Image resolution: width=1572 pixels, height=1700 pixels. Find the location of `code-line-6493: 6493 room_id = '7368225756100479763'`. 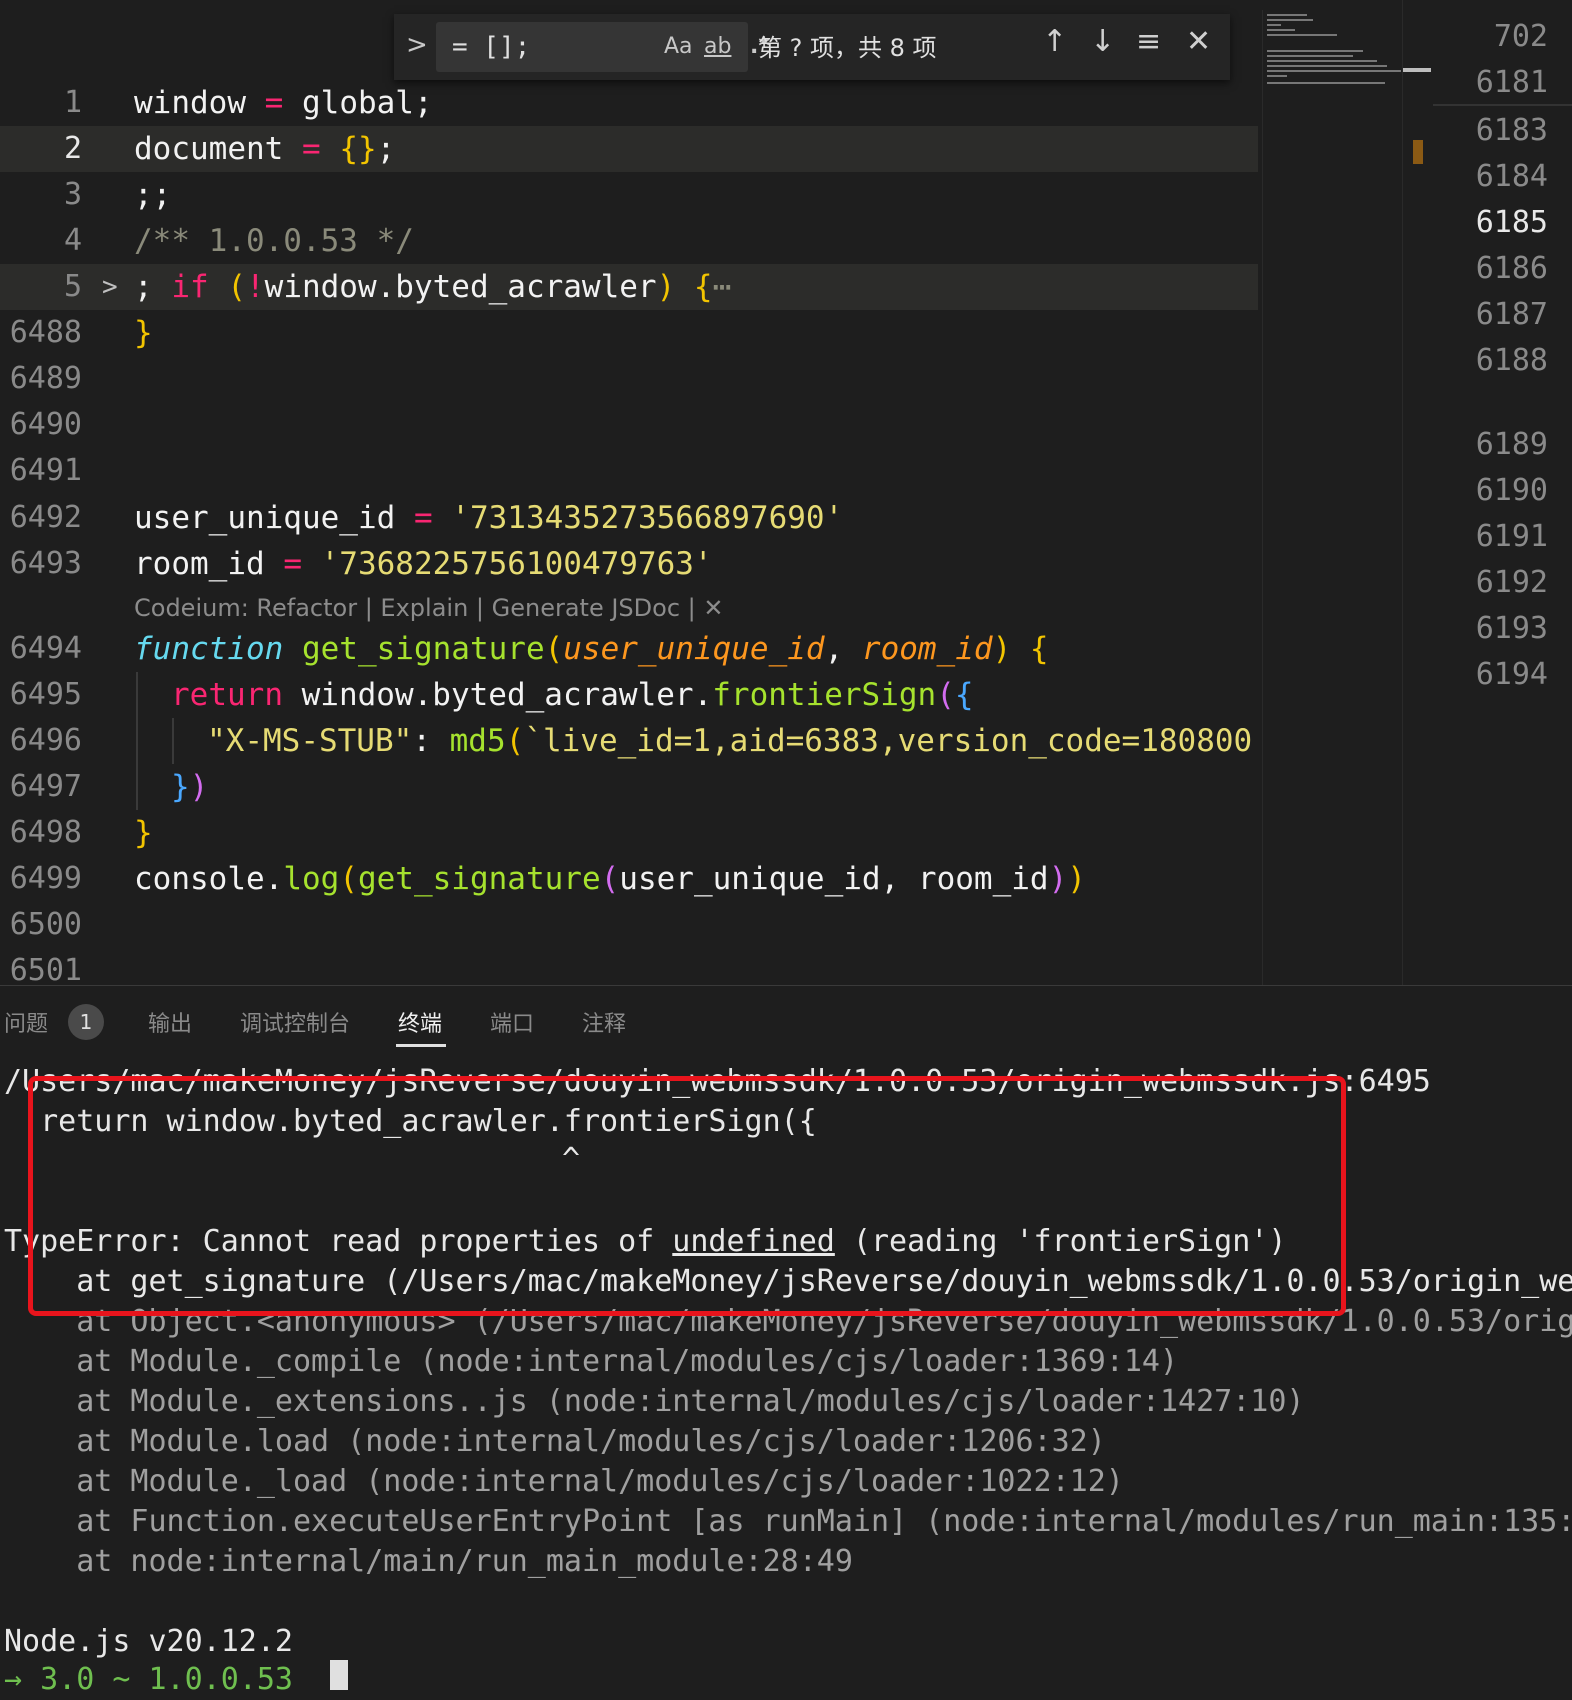

code-line-6493: 6493 room_id = '7368225756100479763' is located at coordinates (629, 564).